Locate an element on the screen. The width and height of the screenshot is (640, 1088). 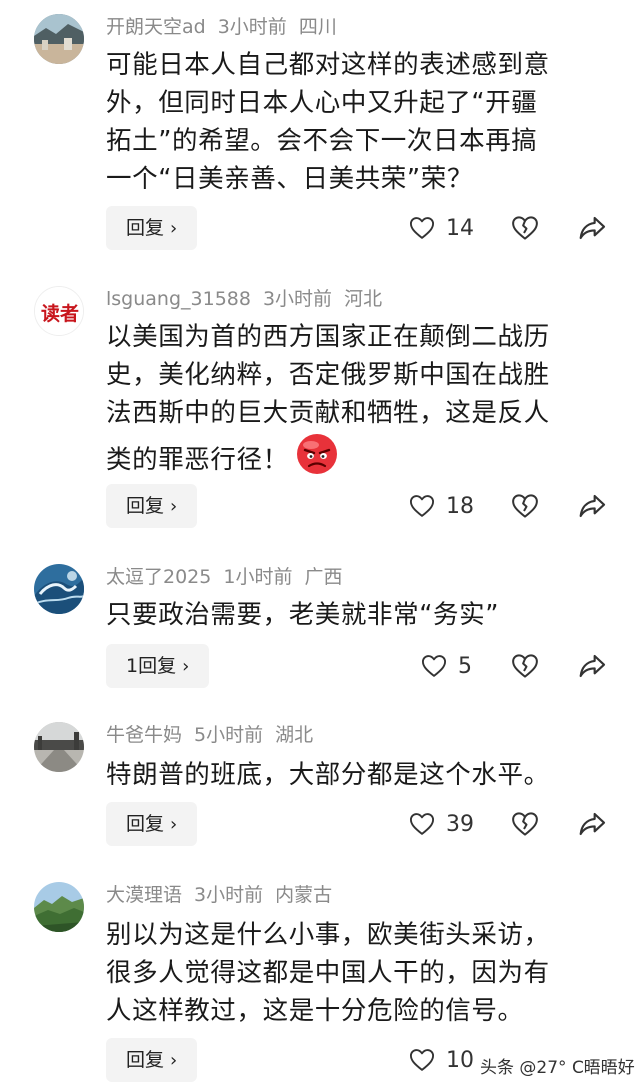
like-count: 18 is located at coordinates (460, 506).